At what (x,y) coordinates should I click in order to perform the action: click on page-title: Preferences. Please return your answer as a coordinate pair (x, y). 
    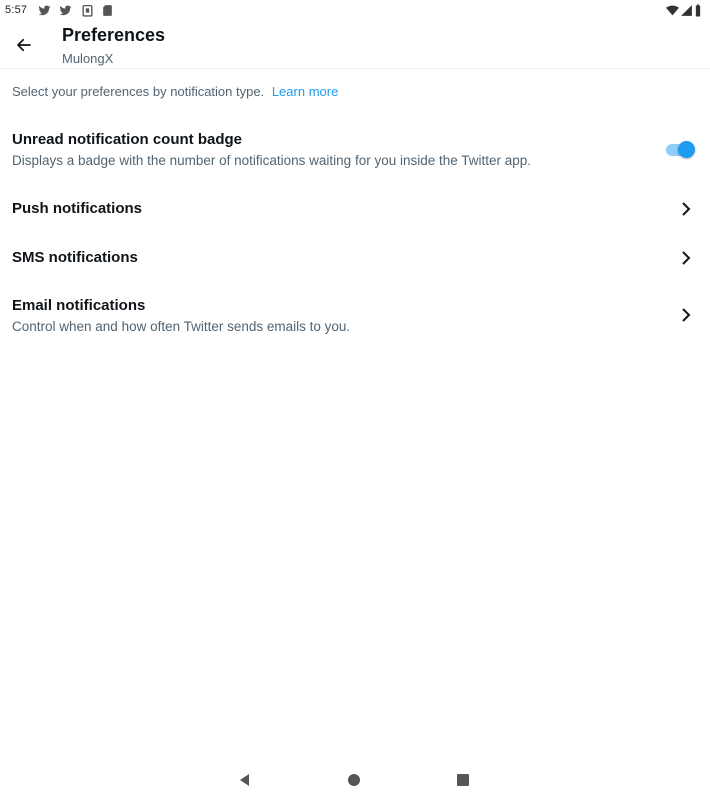
    Looking at the image, I should click on (114, 35).